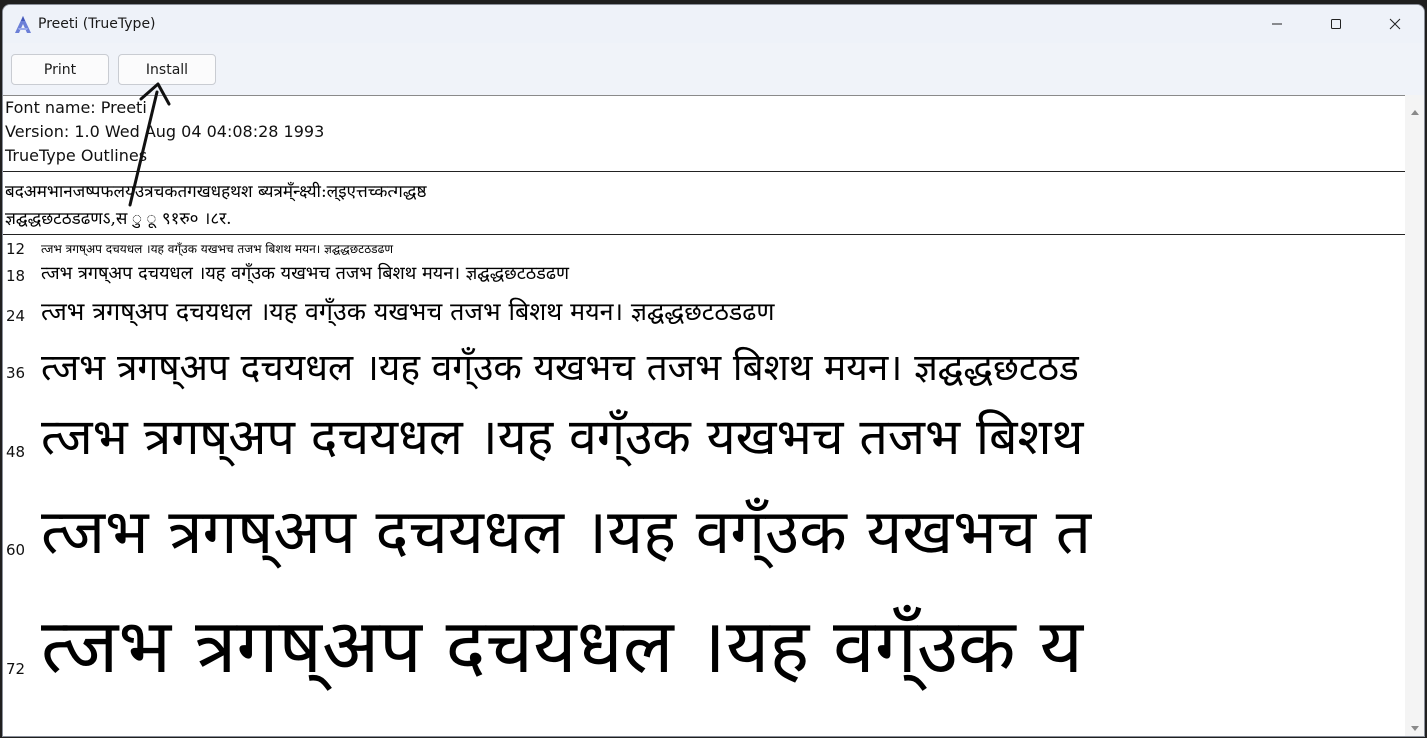 The height and width of the screenshot is (738, 1427). What do you see at coordinates (16, 249) in the screenshot?
I see `sample-size-label: 12` at bounding box center [16, 249].